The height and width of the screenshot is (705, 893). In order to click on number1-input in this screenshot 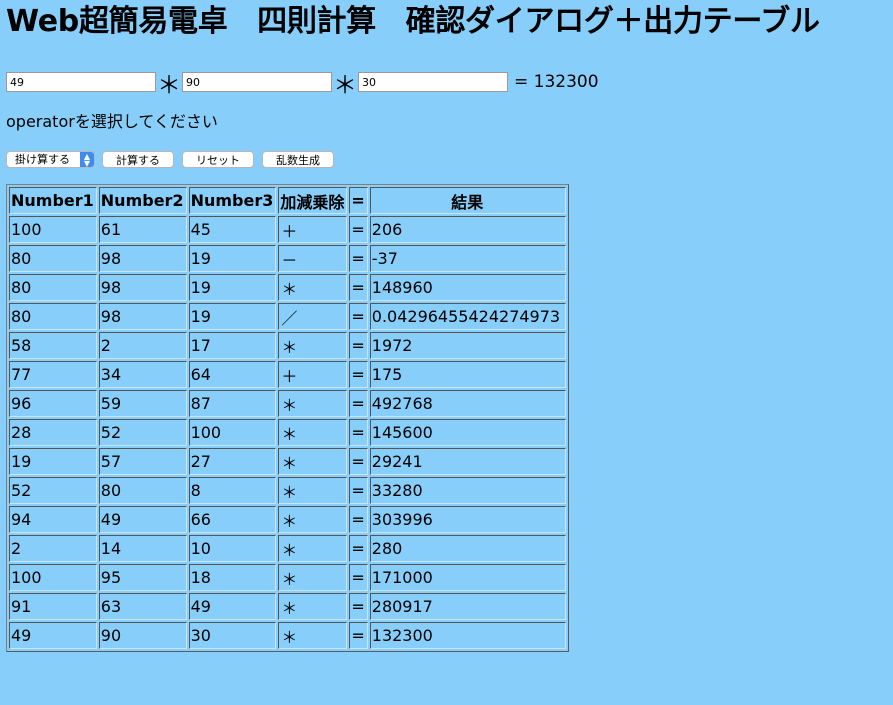, I will do `click(81, 82)`.